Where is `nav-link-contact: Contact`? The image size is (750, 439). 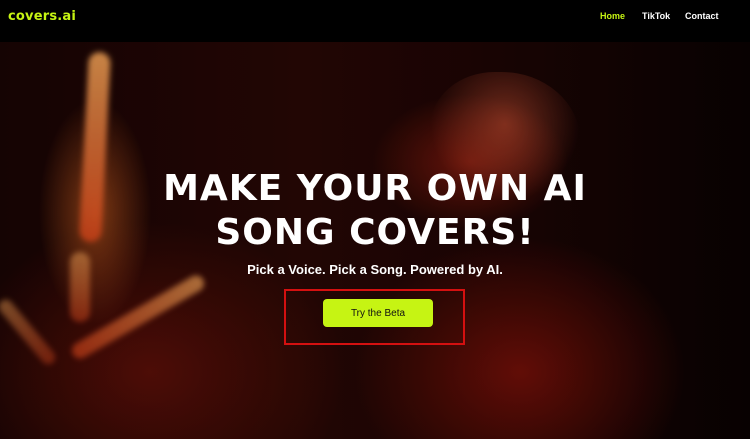
nav-link-contact: Contact is located at coordinates (702, 16).